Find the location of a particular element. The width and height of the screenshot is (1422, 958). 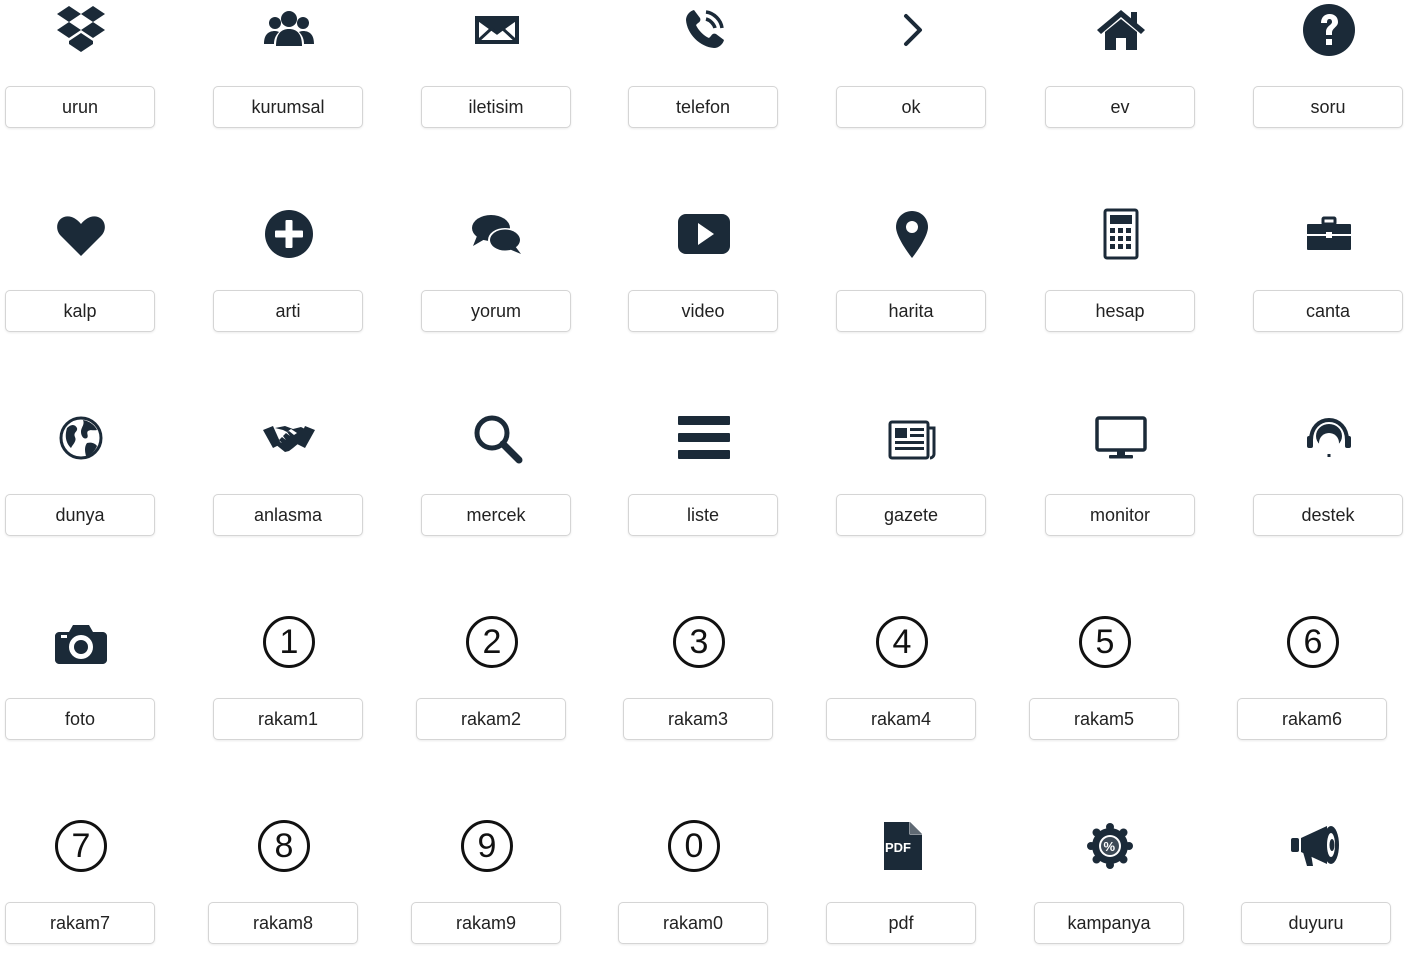

icon-label-button-ev: ev is located at coordinates (1120, 107).